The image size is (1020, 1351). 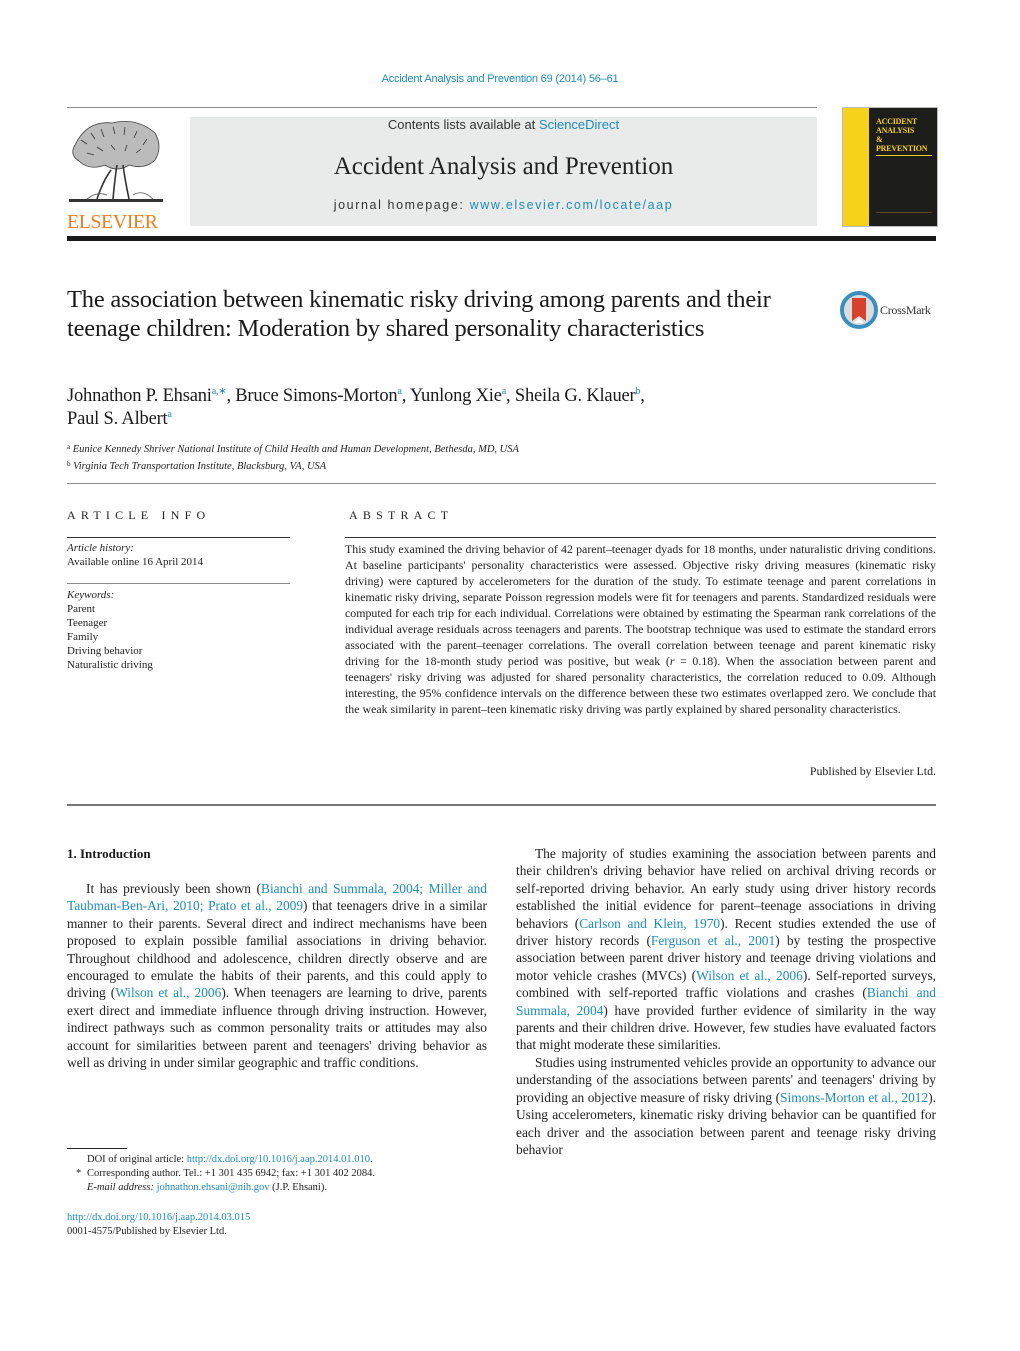 I want to click on footnote-rule, so click(x=97, y=1148).